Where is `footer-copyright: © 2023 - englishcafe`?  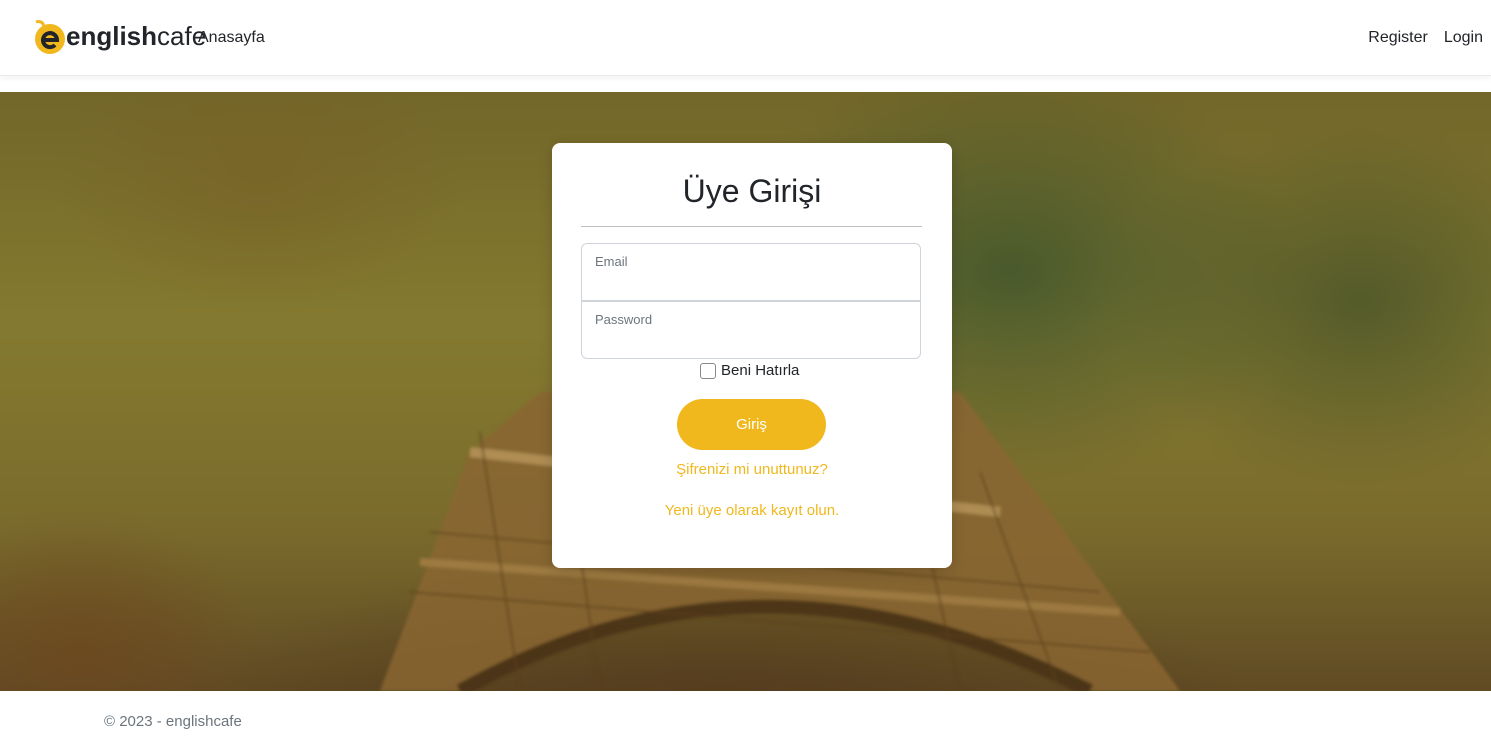
footer-copyright: © 2023 - englishcafe is located at coordinates (173, 721).